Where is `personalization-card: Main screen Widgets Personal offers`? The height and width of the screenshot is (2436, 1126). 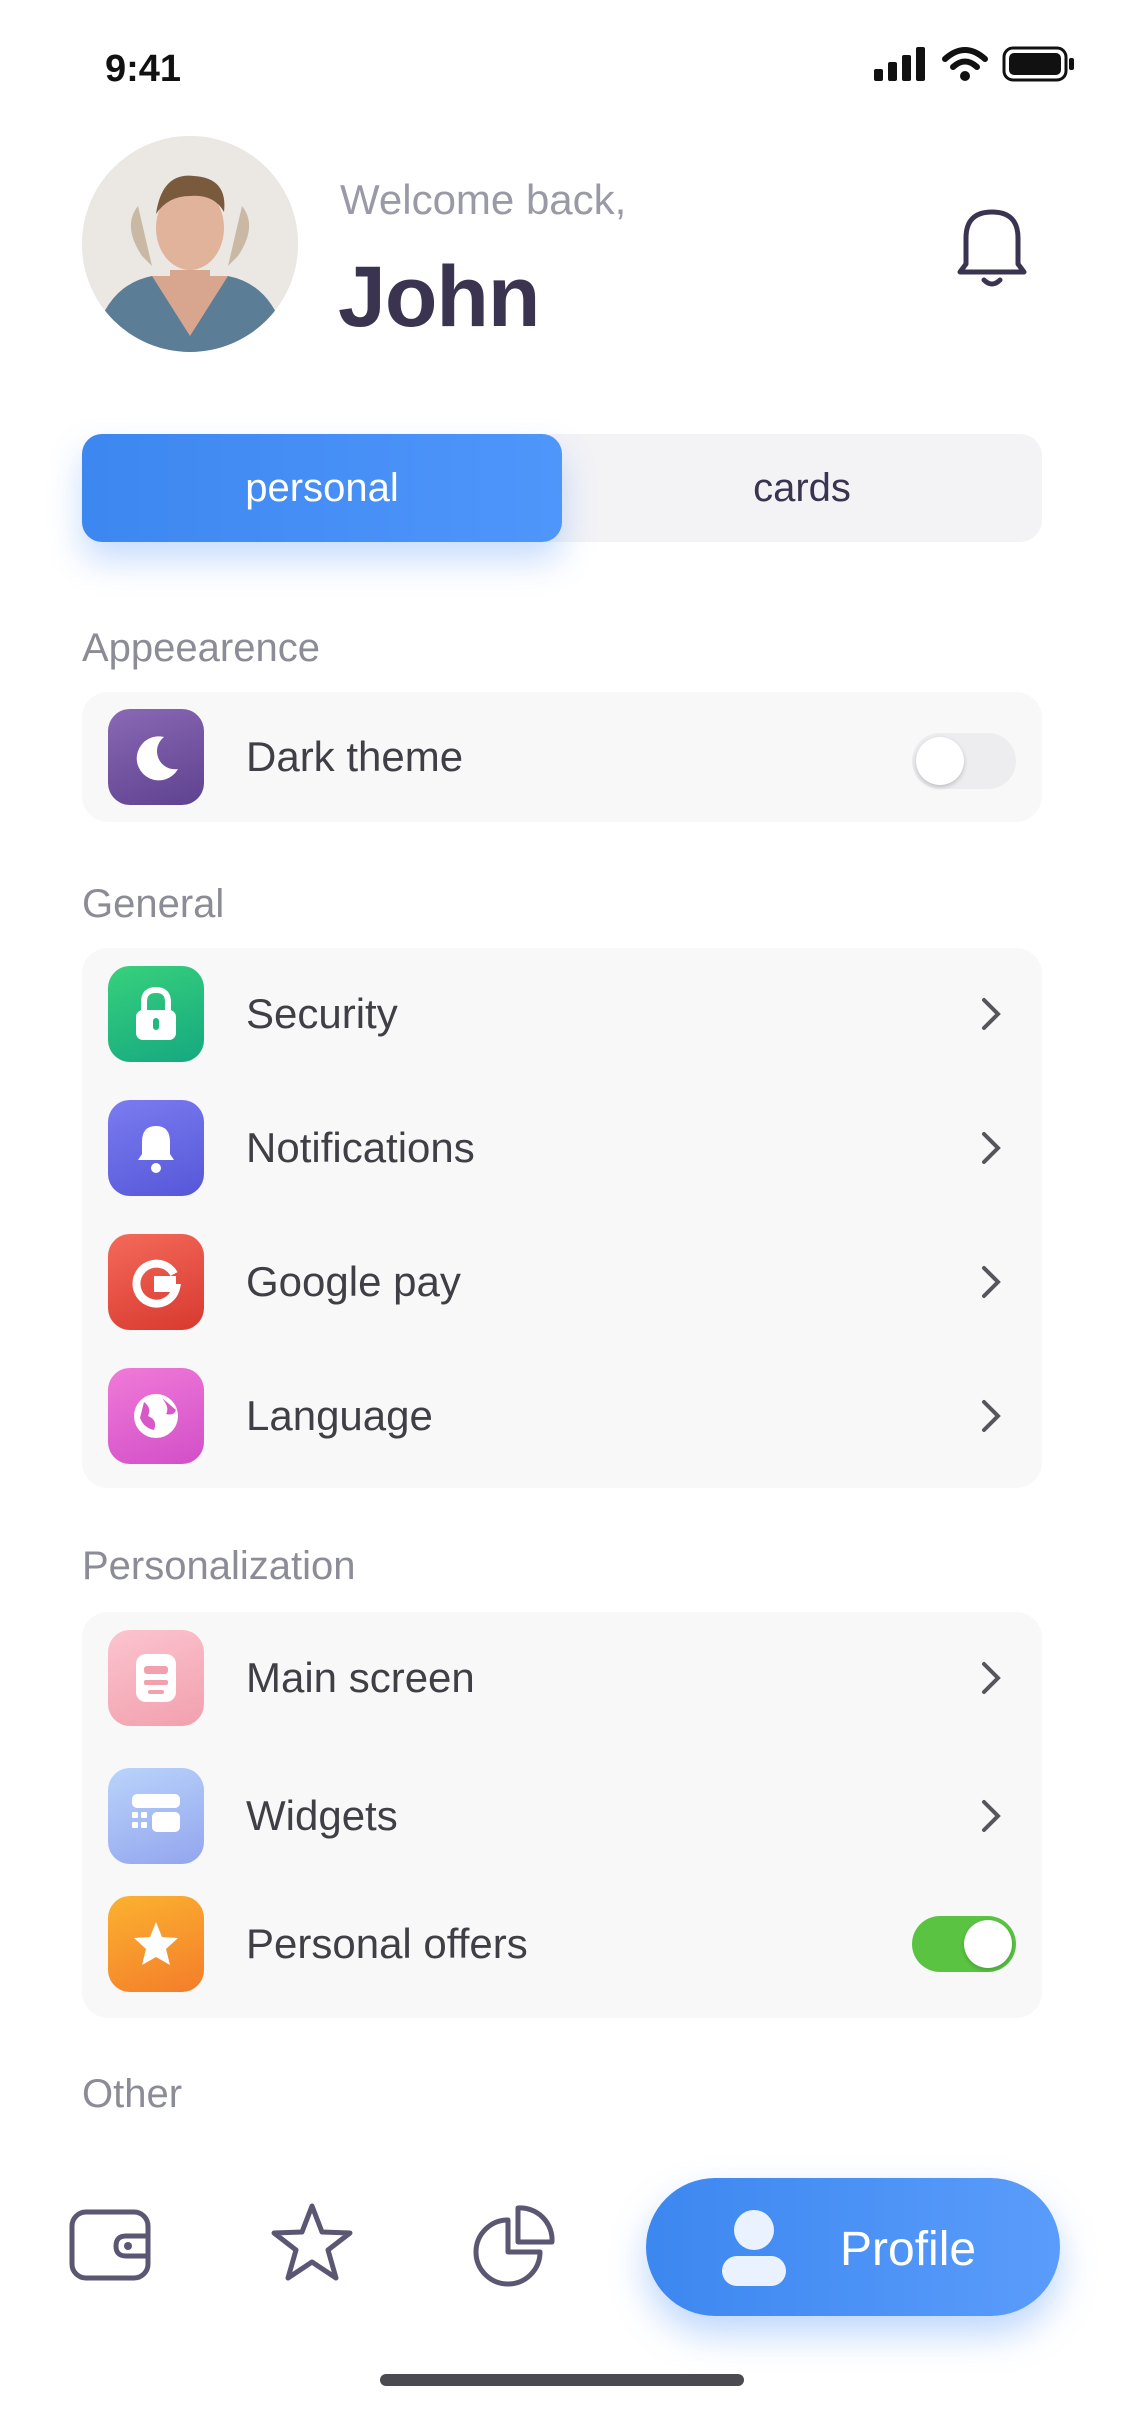
personalization-card: Main screen Widgets Personal offers is located at coordinates (562, 1815).